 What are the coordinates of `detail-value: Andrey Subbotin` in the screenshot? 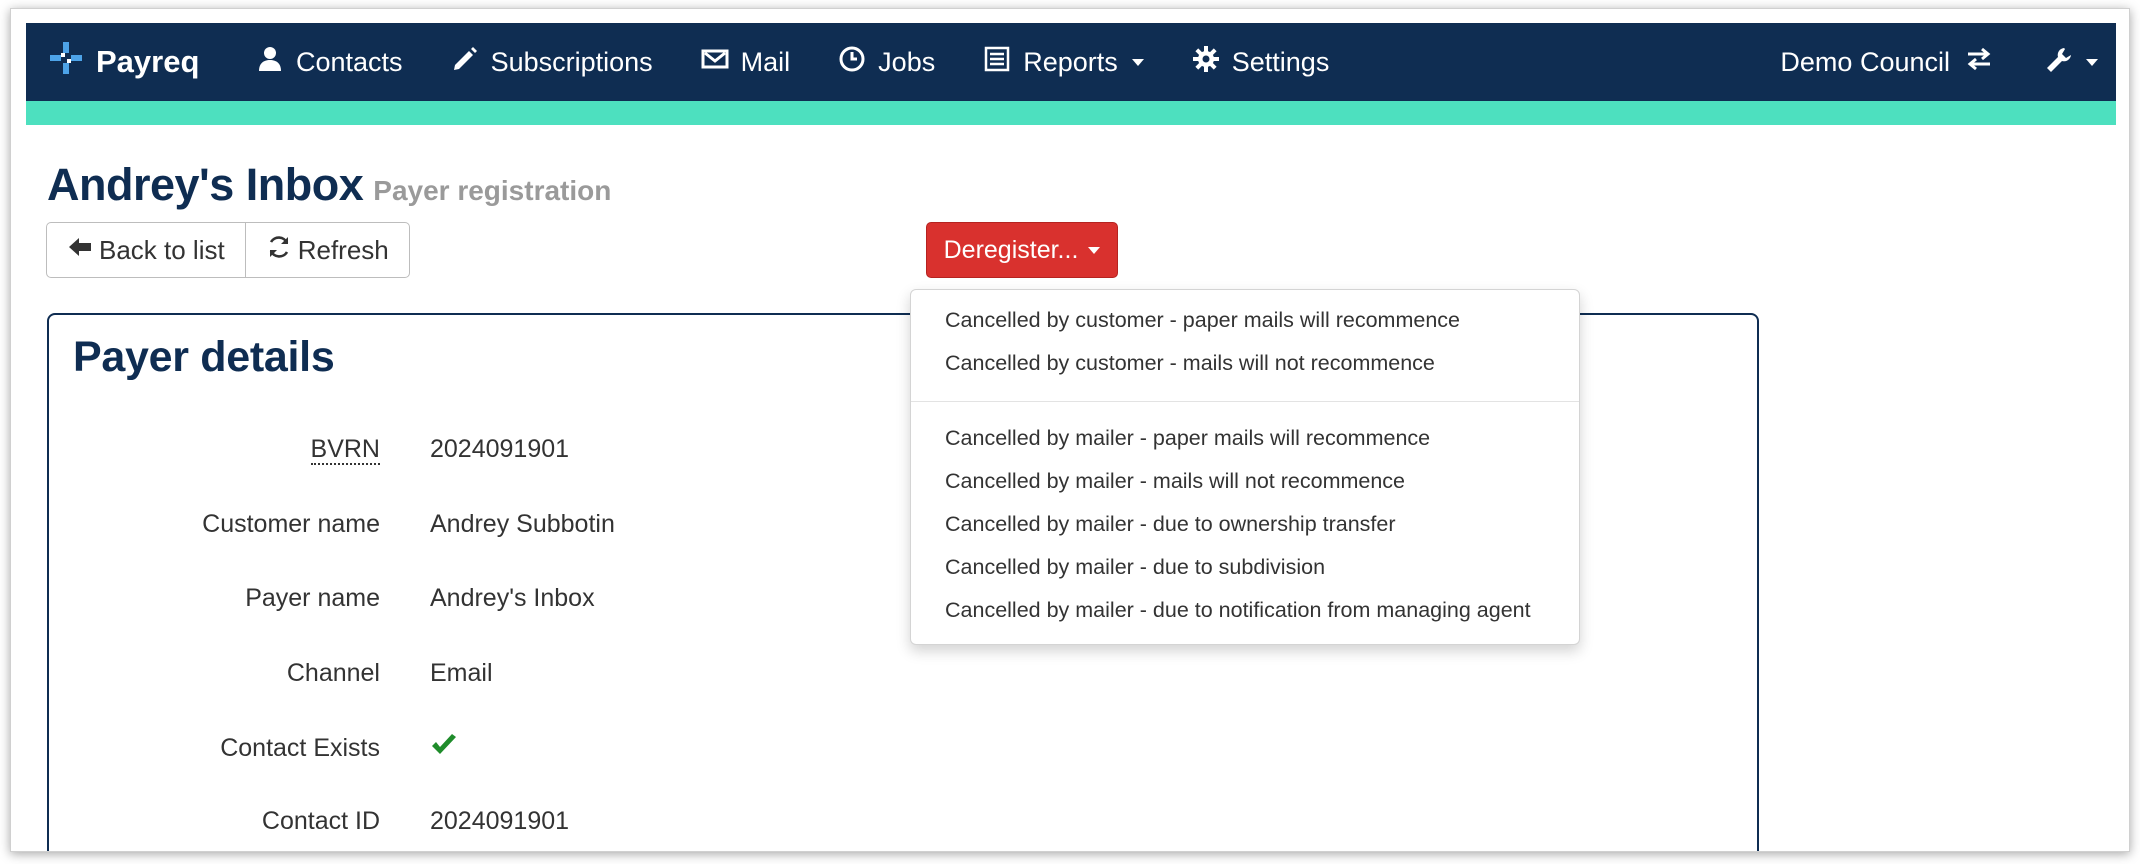 It's located at (522, 523).